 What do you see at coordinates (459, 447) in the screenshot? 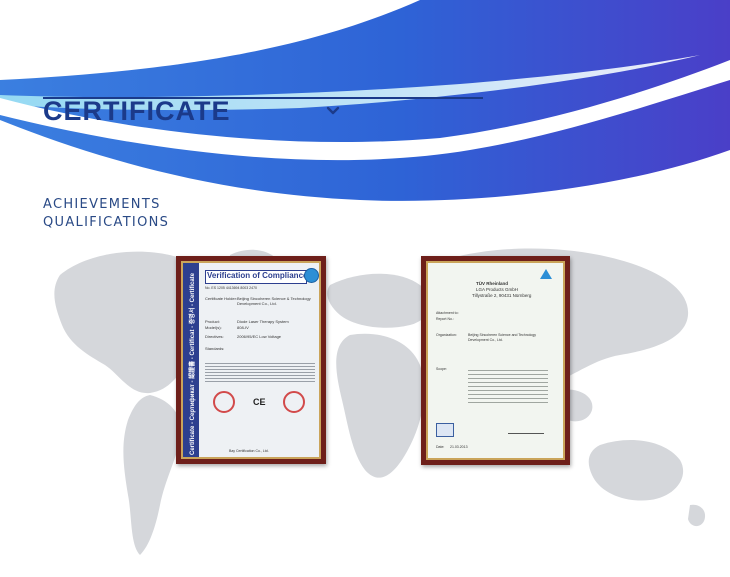
I see `date-value: 21.03.2013` at bounding box center [459, 447].